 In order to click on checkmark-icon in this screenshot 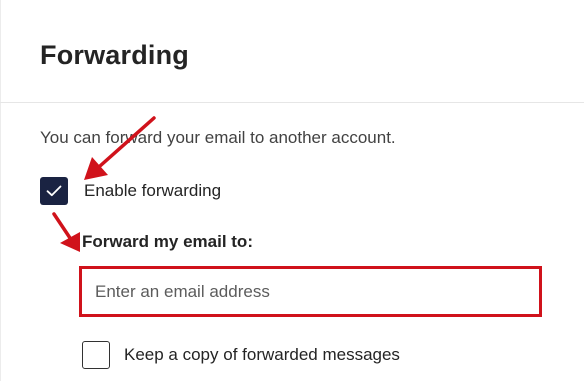, I will do `click(54, 191)`.